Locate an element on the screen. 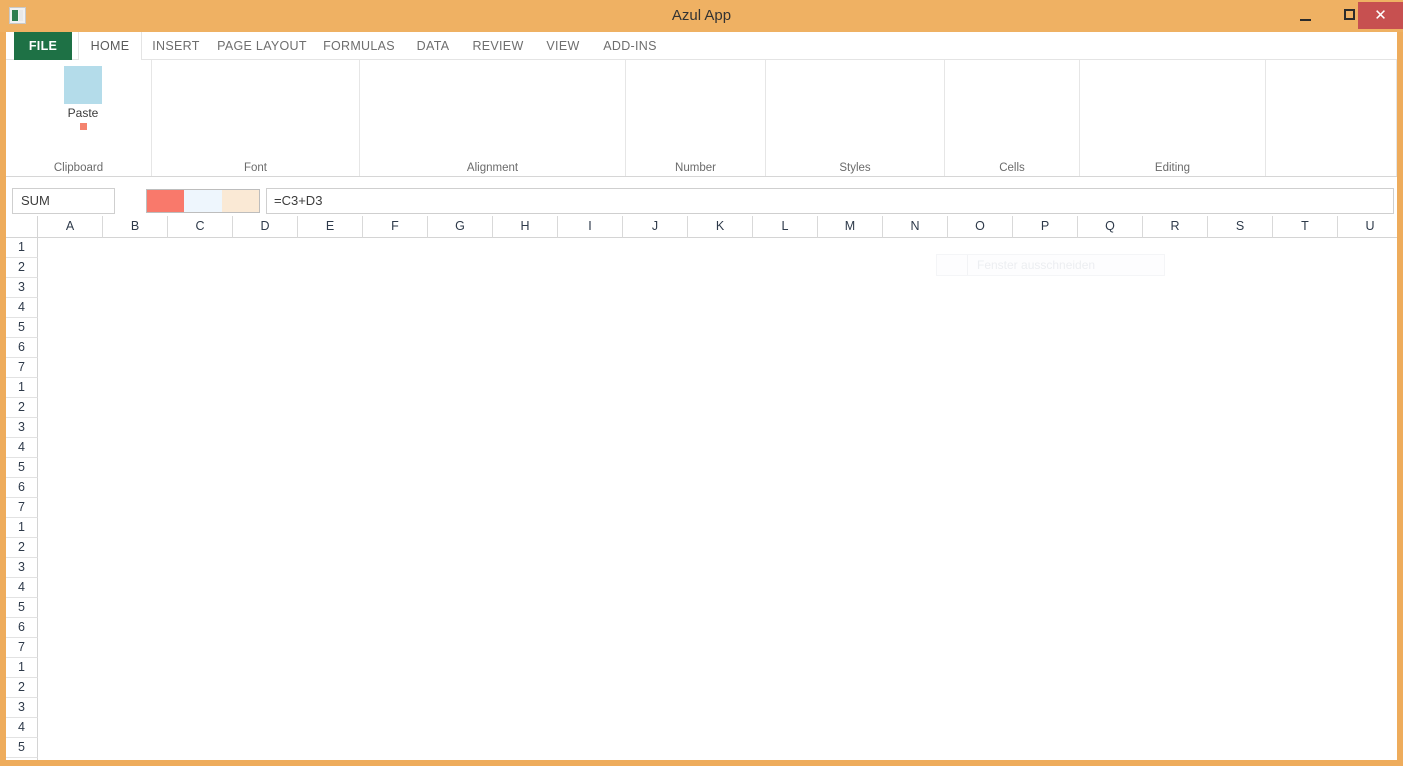  close-button: ✕ is located at coordinates (1380, 15).